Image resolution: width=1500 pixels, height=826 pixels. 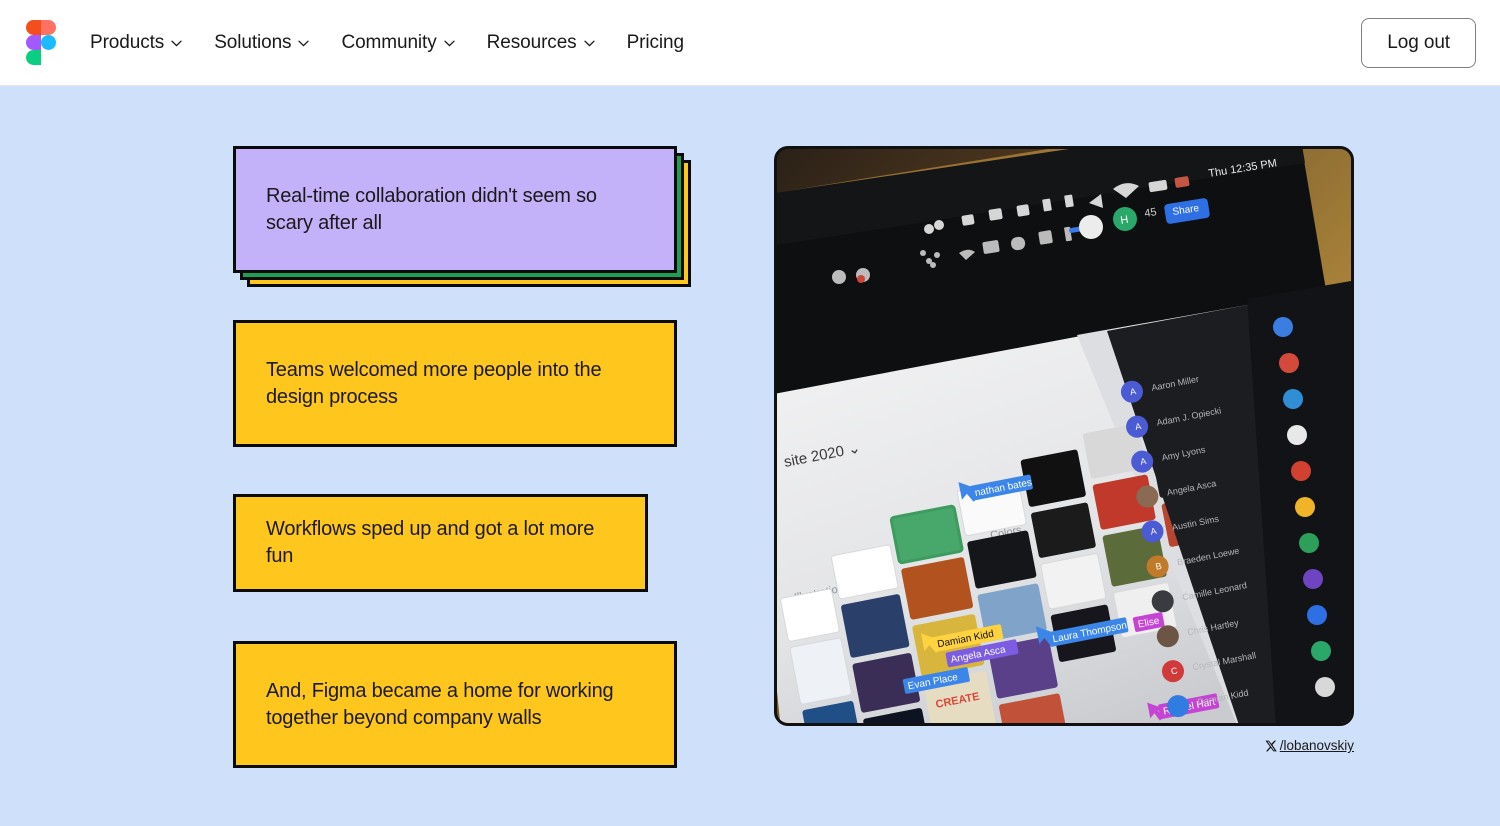 I want to click on top-navigation-bar: Products Solutions Community Resources P, so click(x=750, y=43).